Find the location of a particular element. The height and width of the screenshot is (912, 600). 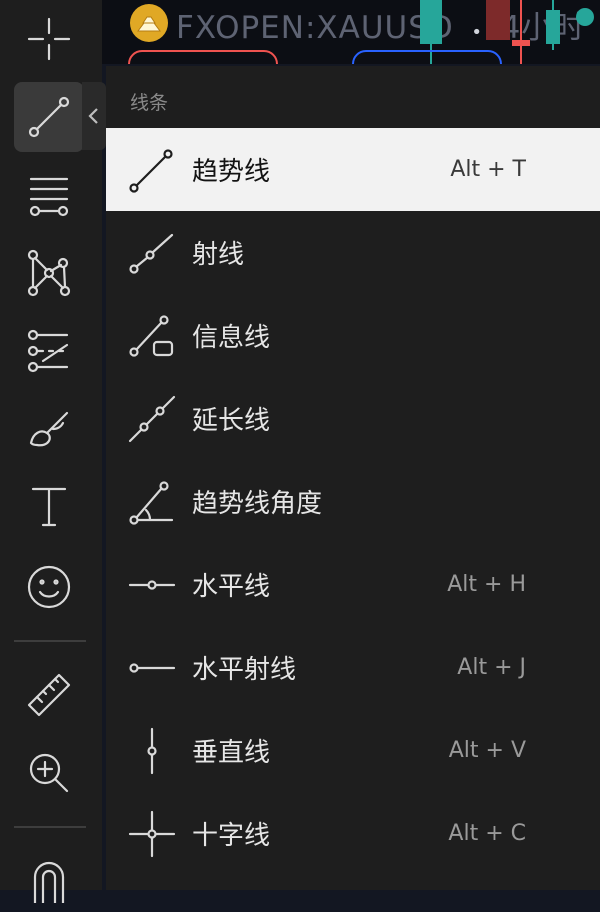

ruler-tool-button is located at coordinates (49, 695).